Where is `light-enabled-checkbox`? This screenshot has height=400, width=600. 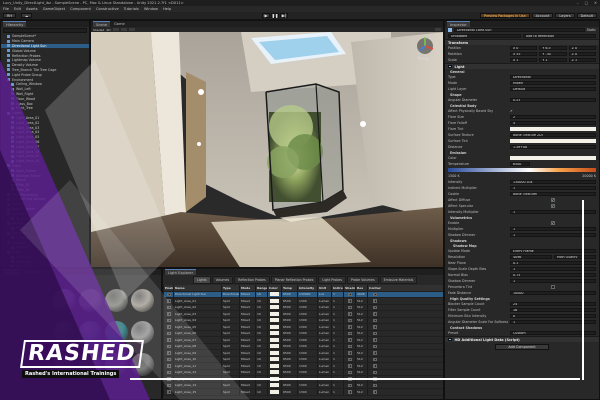
light-enabled-checkbox is located at coordinates (450, 66).